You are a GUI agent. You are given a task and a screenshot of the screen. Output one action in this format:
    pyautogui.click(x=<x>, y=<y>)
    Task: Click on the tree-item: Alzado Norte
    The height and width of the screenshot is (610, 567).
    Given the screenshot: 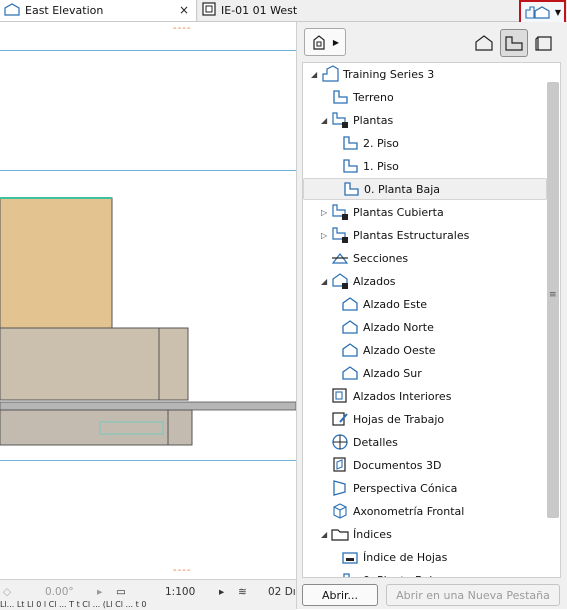 What is the action you would take?
    pyautogui.click(x=425, y=327)
    